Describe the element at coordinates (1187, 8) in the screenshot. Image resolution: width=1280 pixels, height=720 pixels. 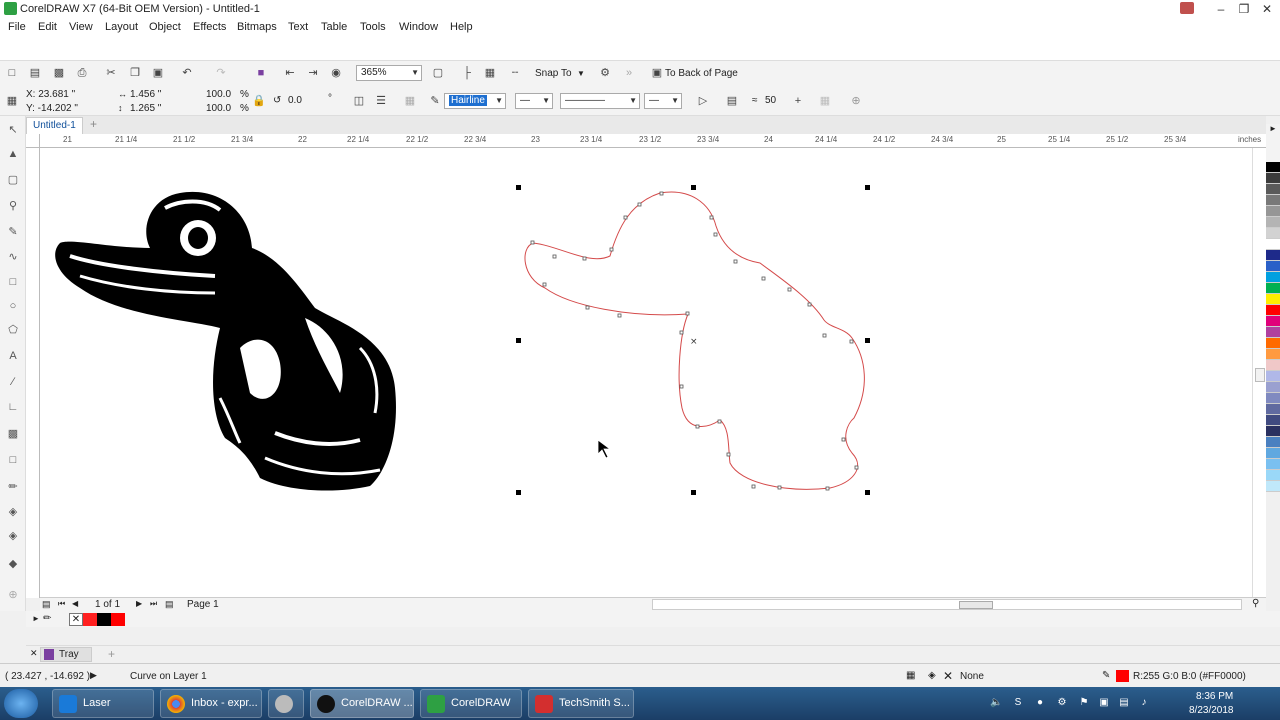
I see `user-icon` at that location.